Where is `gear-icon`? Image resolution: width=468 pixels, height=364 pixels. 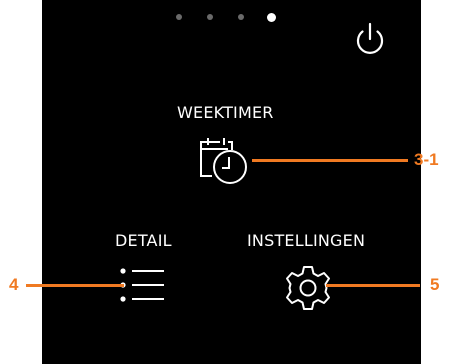 gear-icon is located at coordinates (308, 288).